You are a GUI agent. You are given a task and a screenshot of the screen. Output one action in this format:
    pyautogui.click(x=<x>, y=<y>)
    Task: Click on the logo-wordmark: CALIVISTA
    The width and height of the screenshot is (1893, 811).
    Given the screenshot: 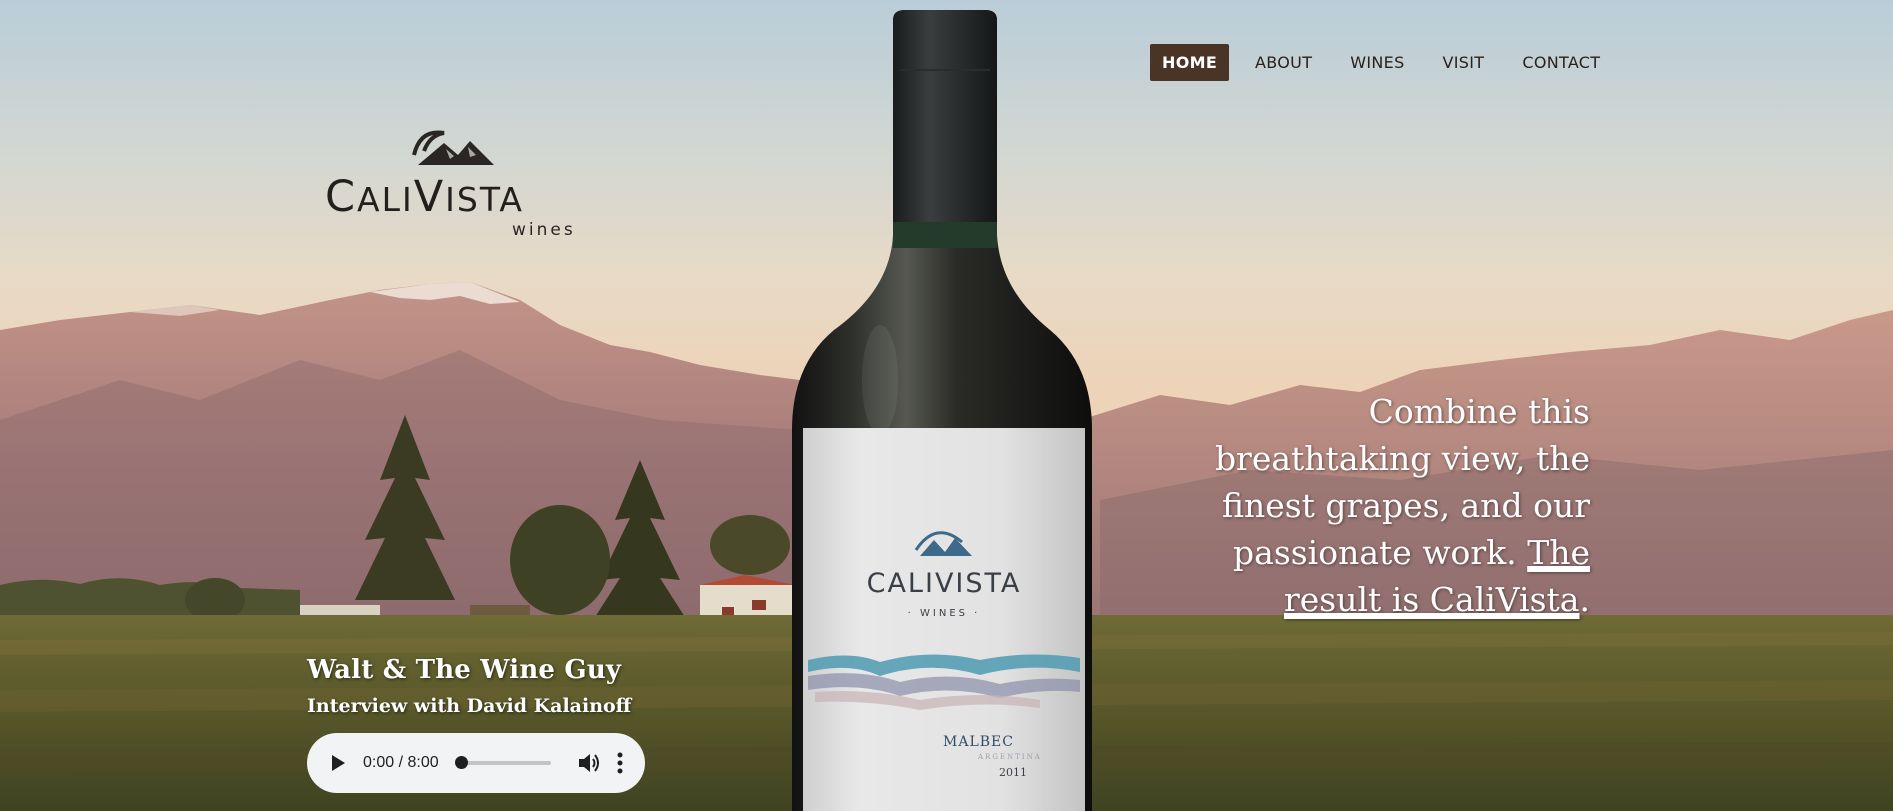 What is the action you would take?
    pyautogui.click(x=424, y=197)
    